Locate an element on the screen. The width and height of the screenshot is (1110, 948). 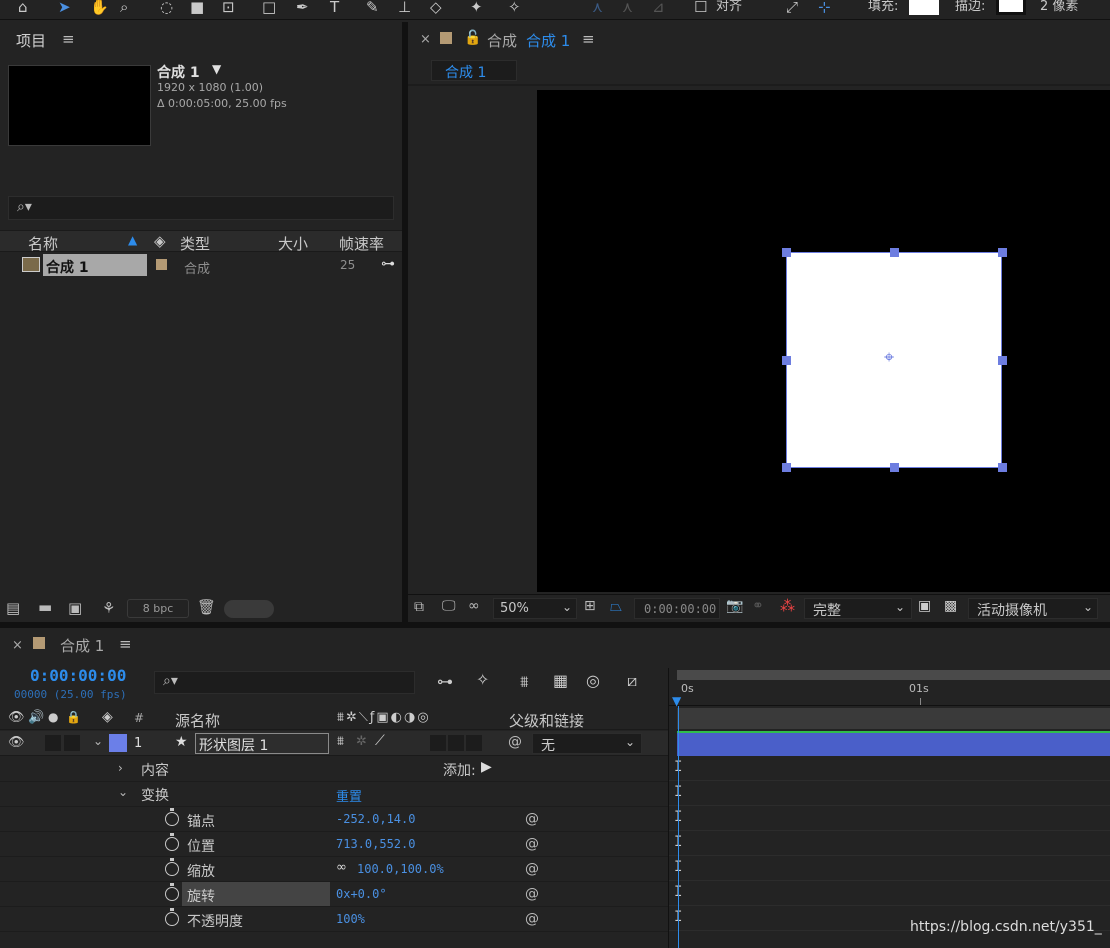
zoom-tool-icon: ⌕ is located at coordinates (124, 8).